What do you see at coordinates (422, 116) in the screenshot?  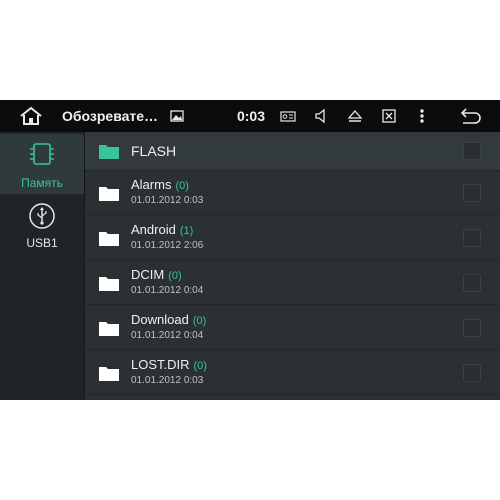 I see `more-icon` at bounding box center [422, 116].